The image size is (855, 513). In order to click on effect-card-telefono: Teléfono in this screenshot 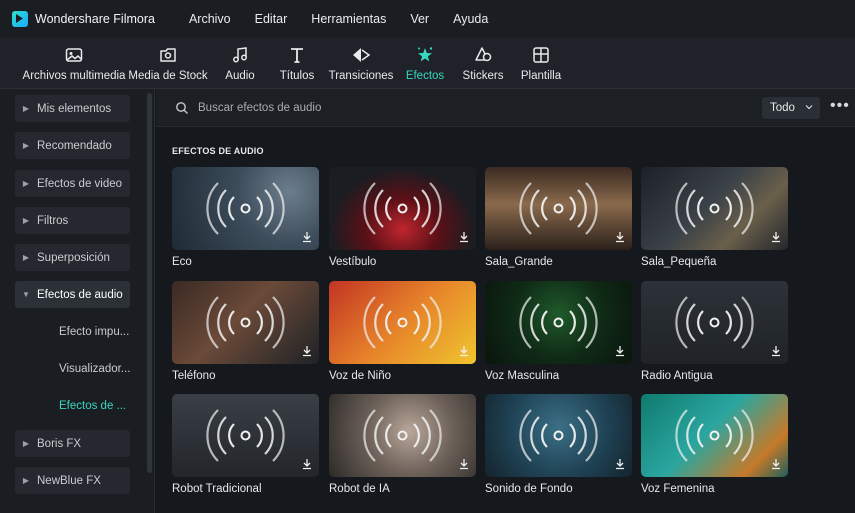, I will do `click(245, 331)`.